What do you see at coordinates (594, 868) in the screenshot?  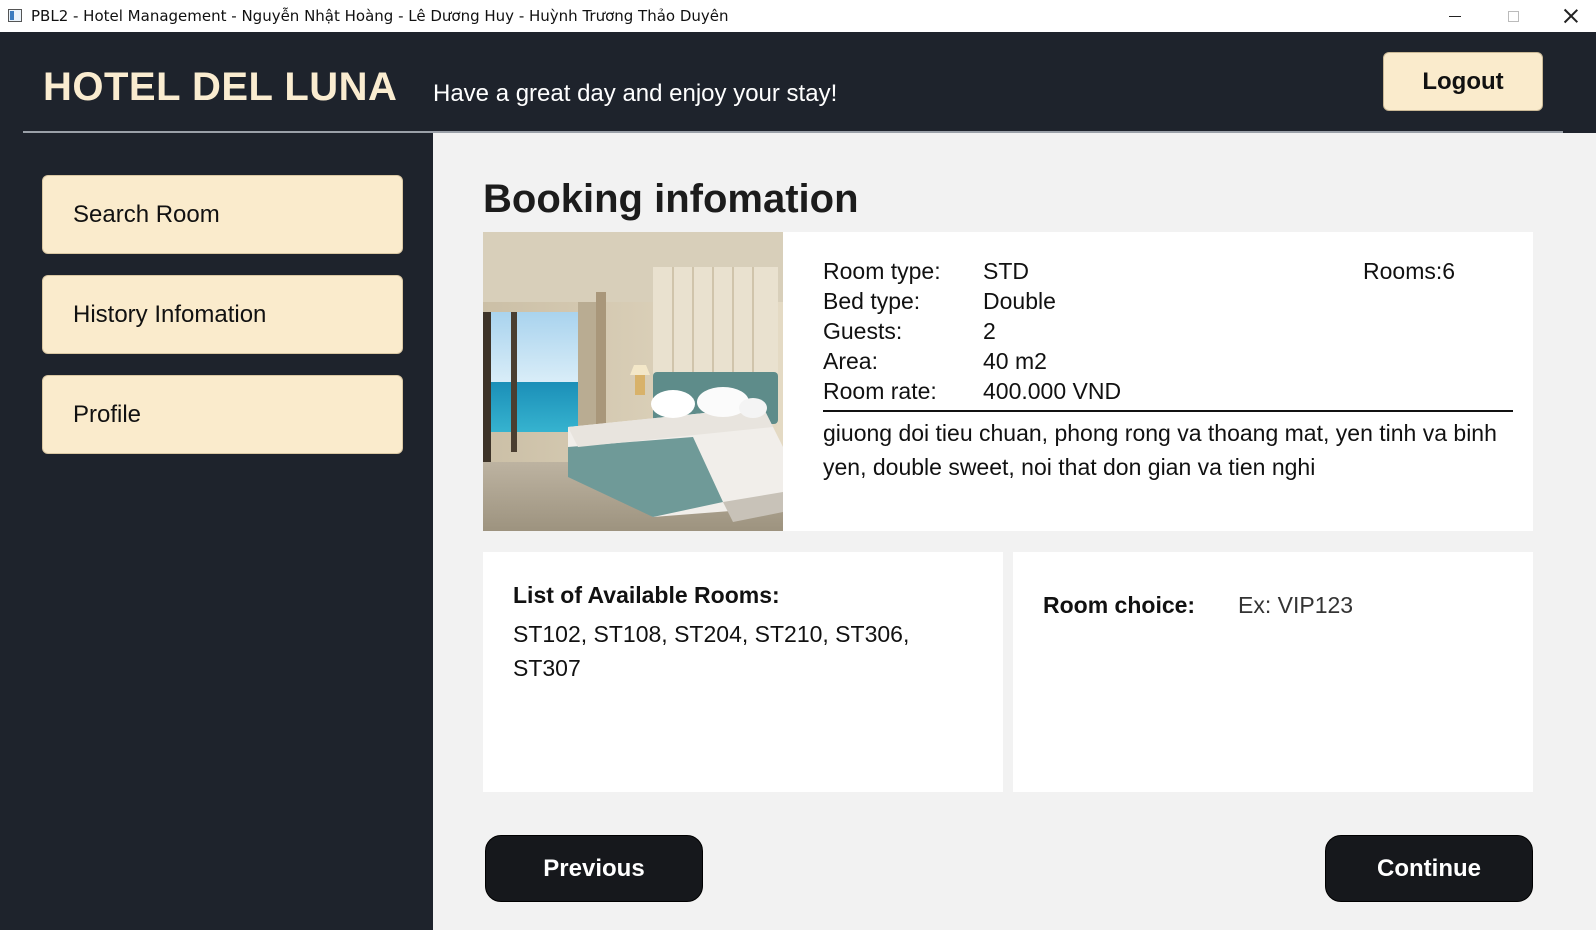 I see `previous-button: Previous` at bounding box center [594, 868].